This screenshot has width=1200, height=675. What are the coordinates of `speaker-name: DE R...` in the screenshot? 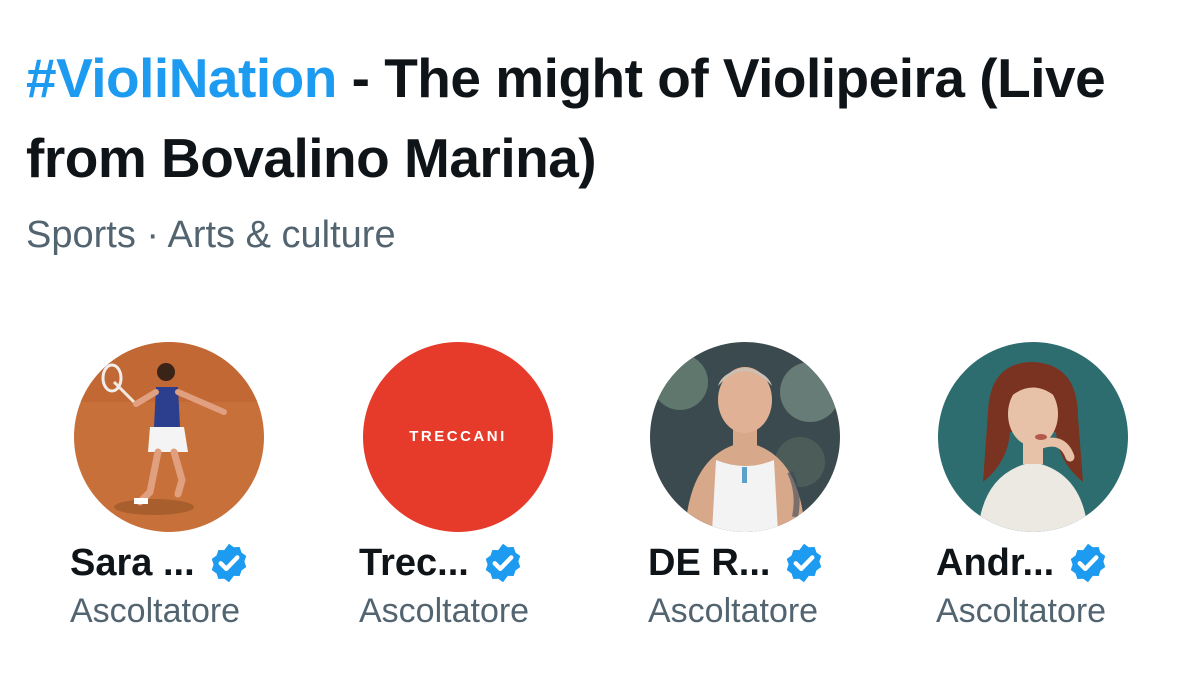 It's located at (709, 563).